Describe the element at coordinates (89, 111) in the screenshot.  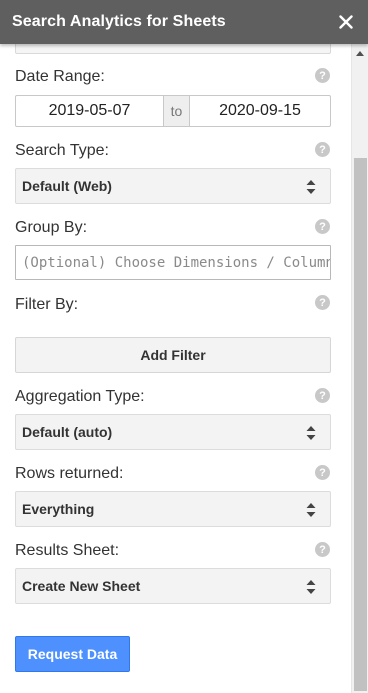
I see `start-date-input` at that location.